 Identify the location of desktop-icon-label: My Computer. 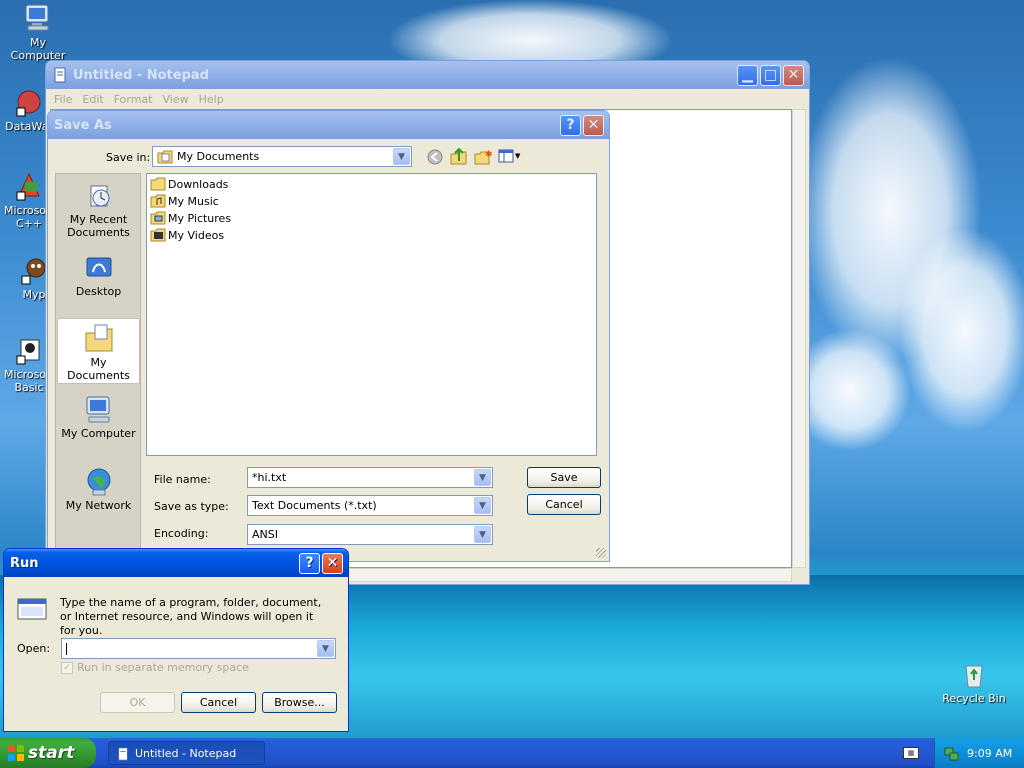
(38, 49).